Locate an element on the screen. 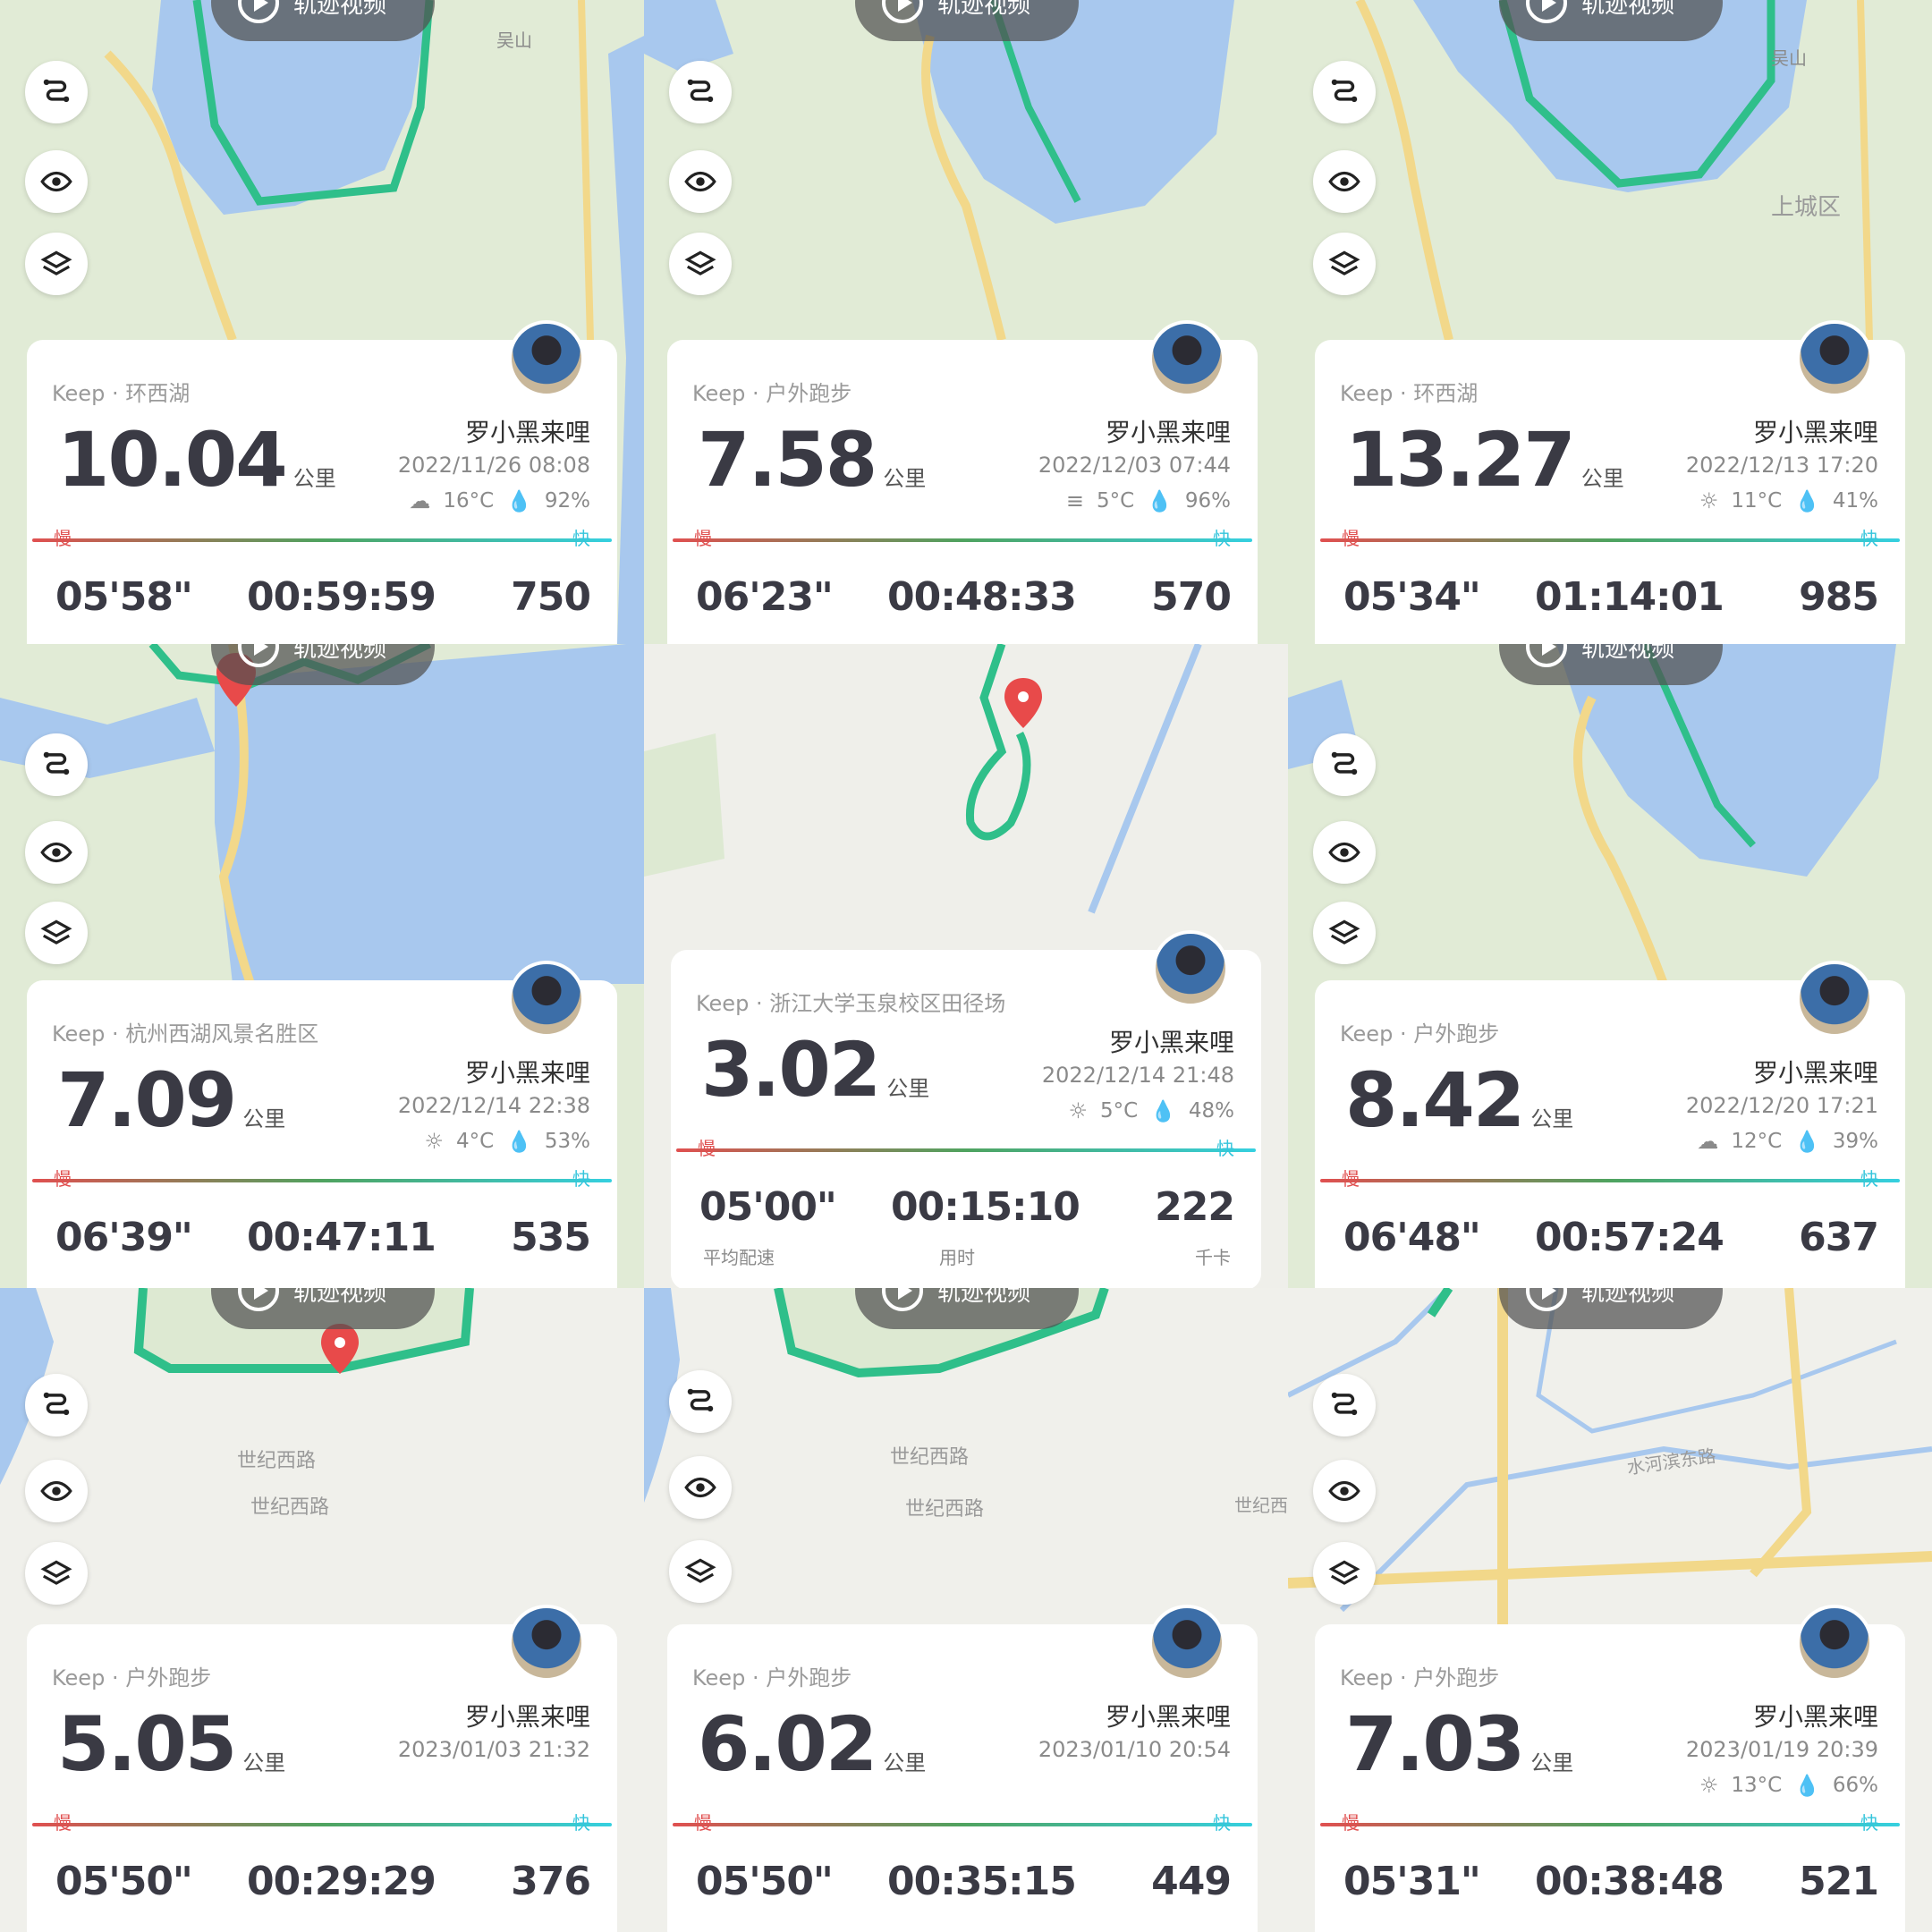  weather-info: ☁ 16°C 💧 92% is located at coordinates (499, 500).